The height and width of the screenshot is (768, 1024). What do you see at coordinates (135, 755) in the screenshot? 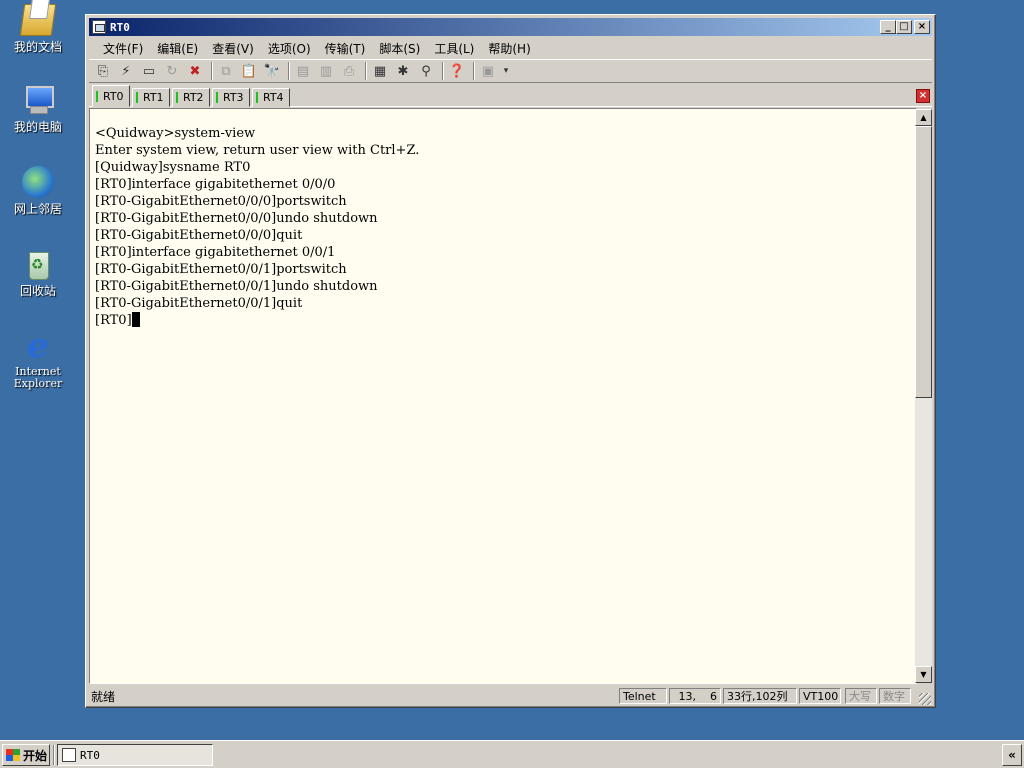
I see `taskbar-window-rt0: RT0` at bounding box center [135, 755].